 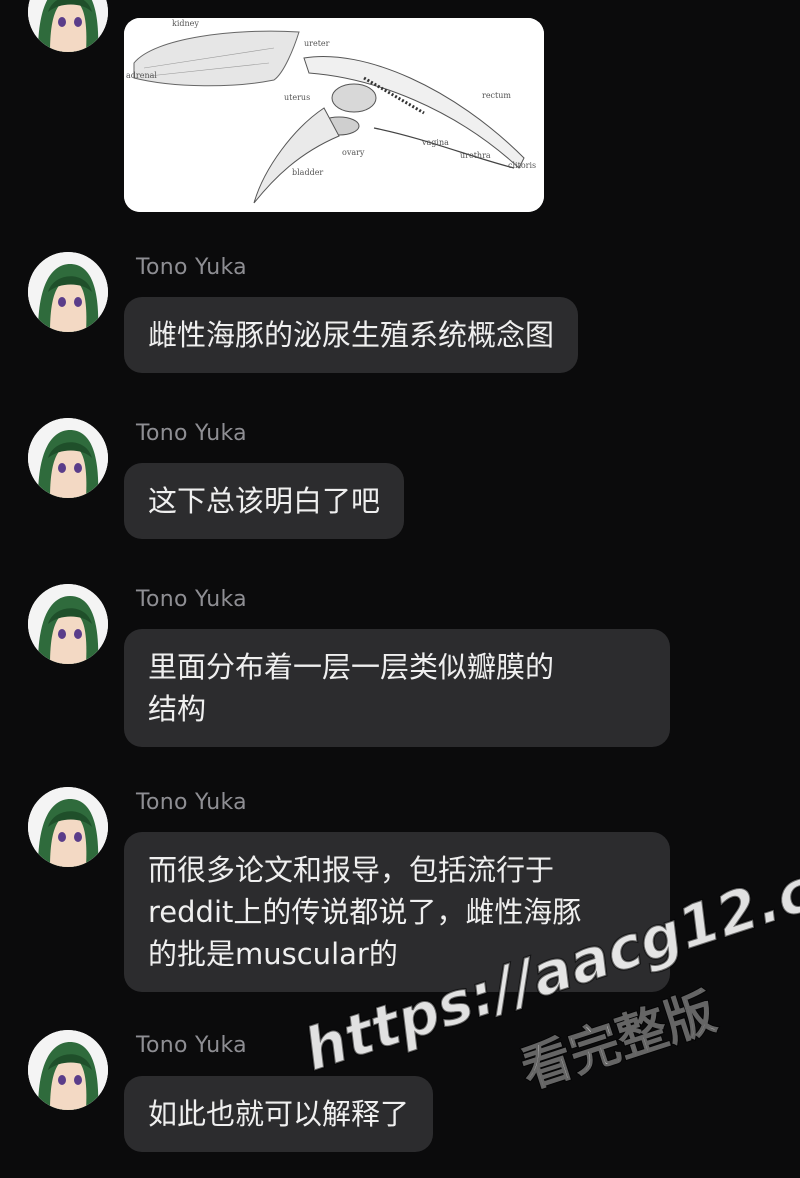 I want to click on label-ureter: ureter, so click(x=317, y=43).